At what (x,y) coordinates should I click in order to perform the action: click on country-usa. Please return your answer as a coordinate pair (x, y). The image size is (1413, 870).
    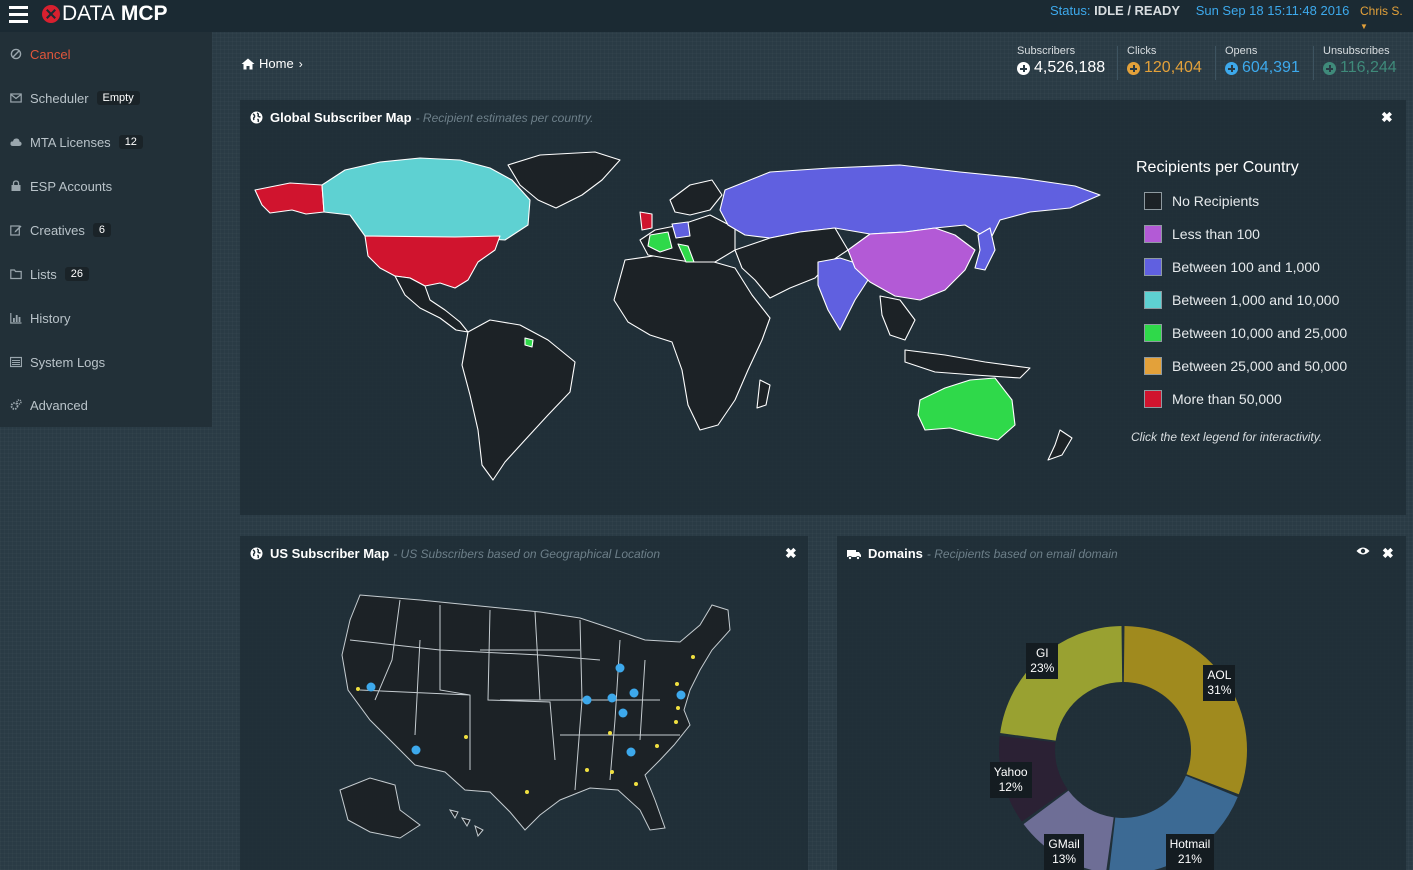
    Looking at the image, I should click on (432, 262).